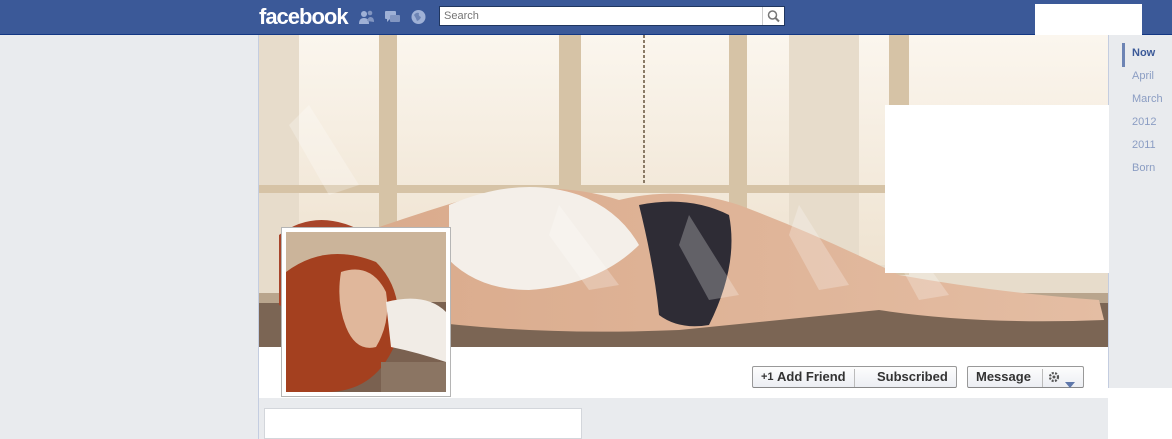 This screenshot has width=1172, height=439. I want to click on timeline-item-april: April, so click(1143, 76).